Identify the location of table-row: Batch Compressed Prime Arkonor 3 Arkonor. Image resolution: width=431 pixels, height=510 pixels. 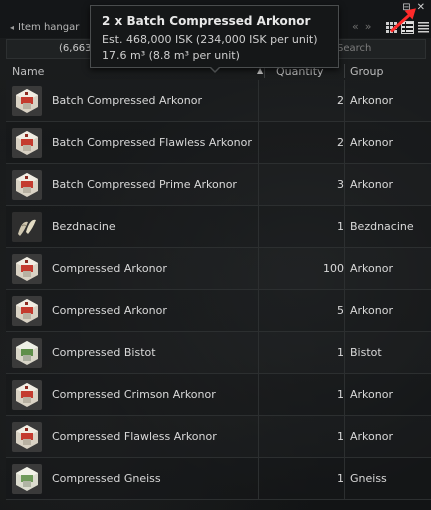
(218, 185).